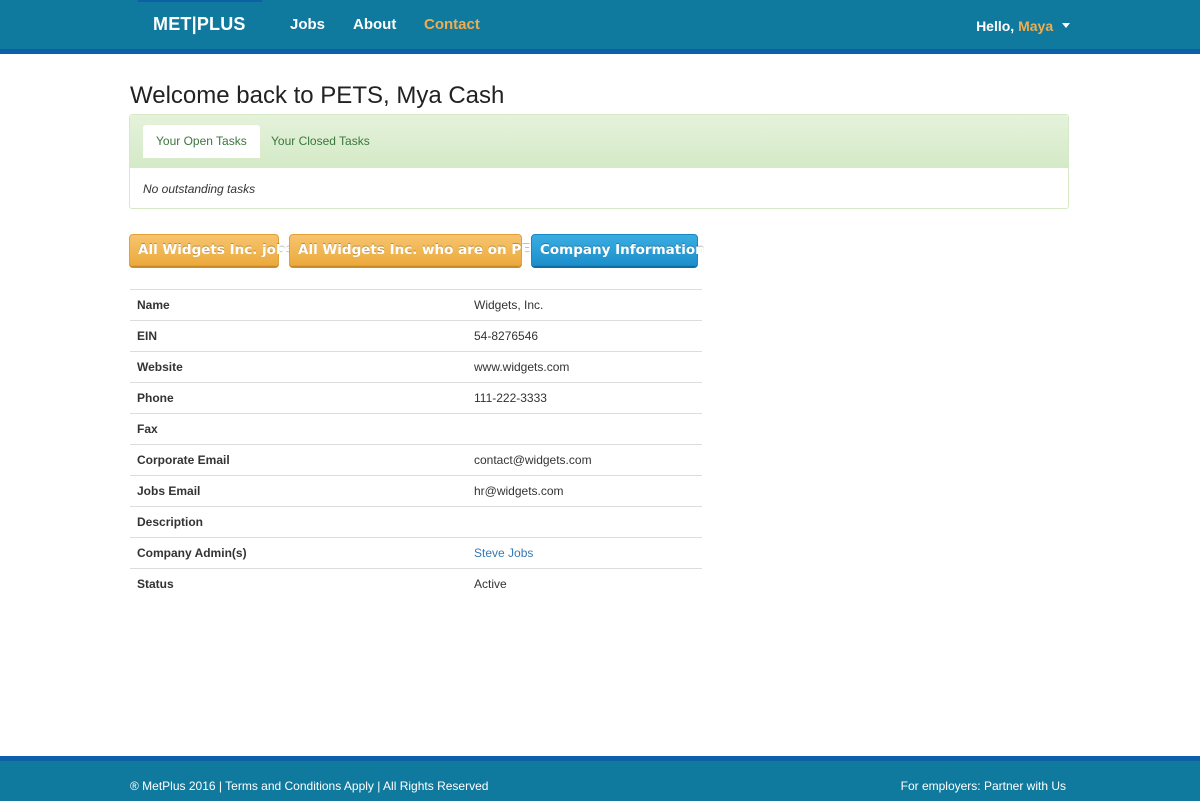 This screenshot has width=1200, height=801. What do you see at coordinates (436, 786) in the screenshot?
I see `footer-rights: All Rights Reserved` at bounding box center [436, 786].